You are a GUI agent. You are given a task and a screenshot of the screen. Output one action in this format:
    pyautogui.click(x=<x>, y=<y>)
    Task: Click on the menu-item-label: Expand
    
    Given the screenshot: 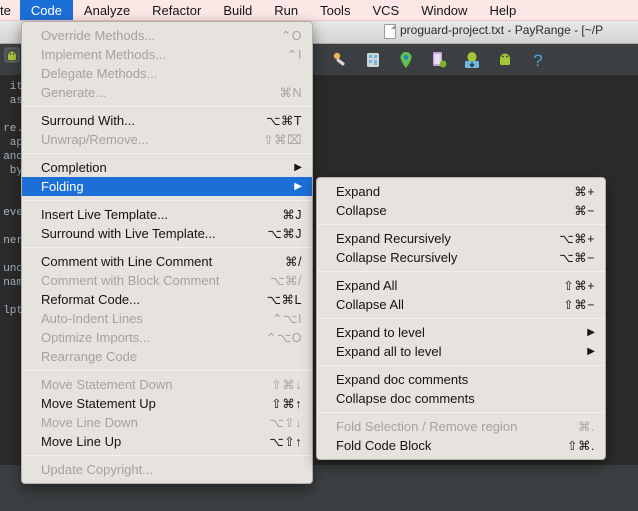 What is the action you would take?
    pyautogui.click(x=358, y=191)
    